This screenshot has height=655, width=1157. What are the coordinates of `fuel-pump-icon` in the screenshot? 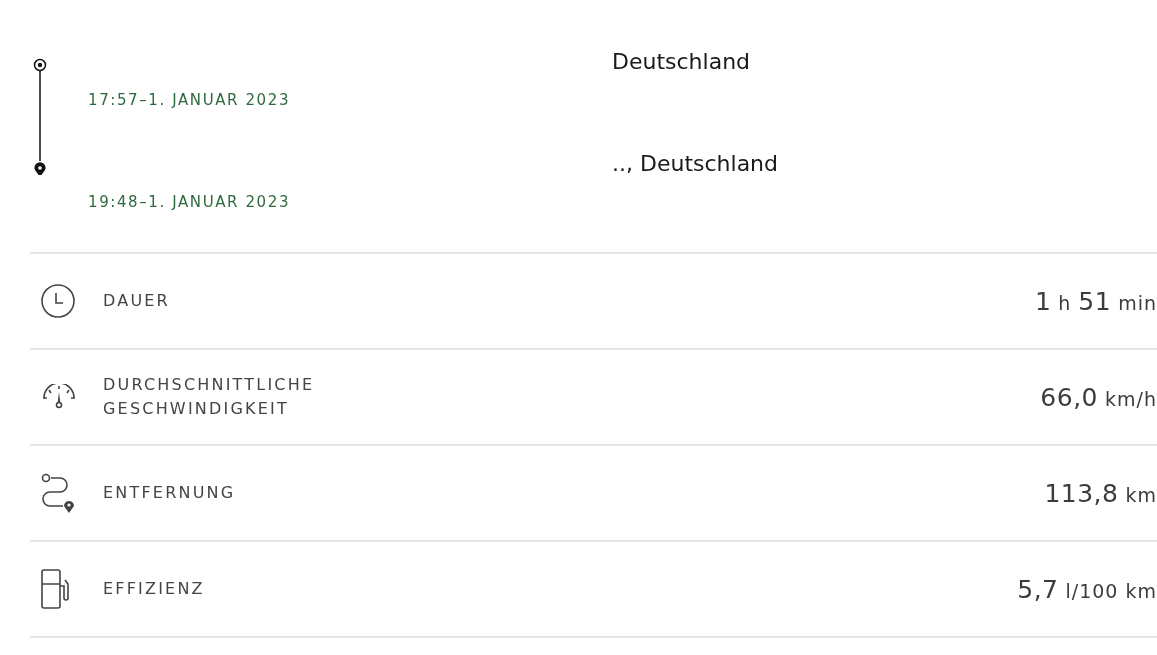 It's located at (55, 589).